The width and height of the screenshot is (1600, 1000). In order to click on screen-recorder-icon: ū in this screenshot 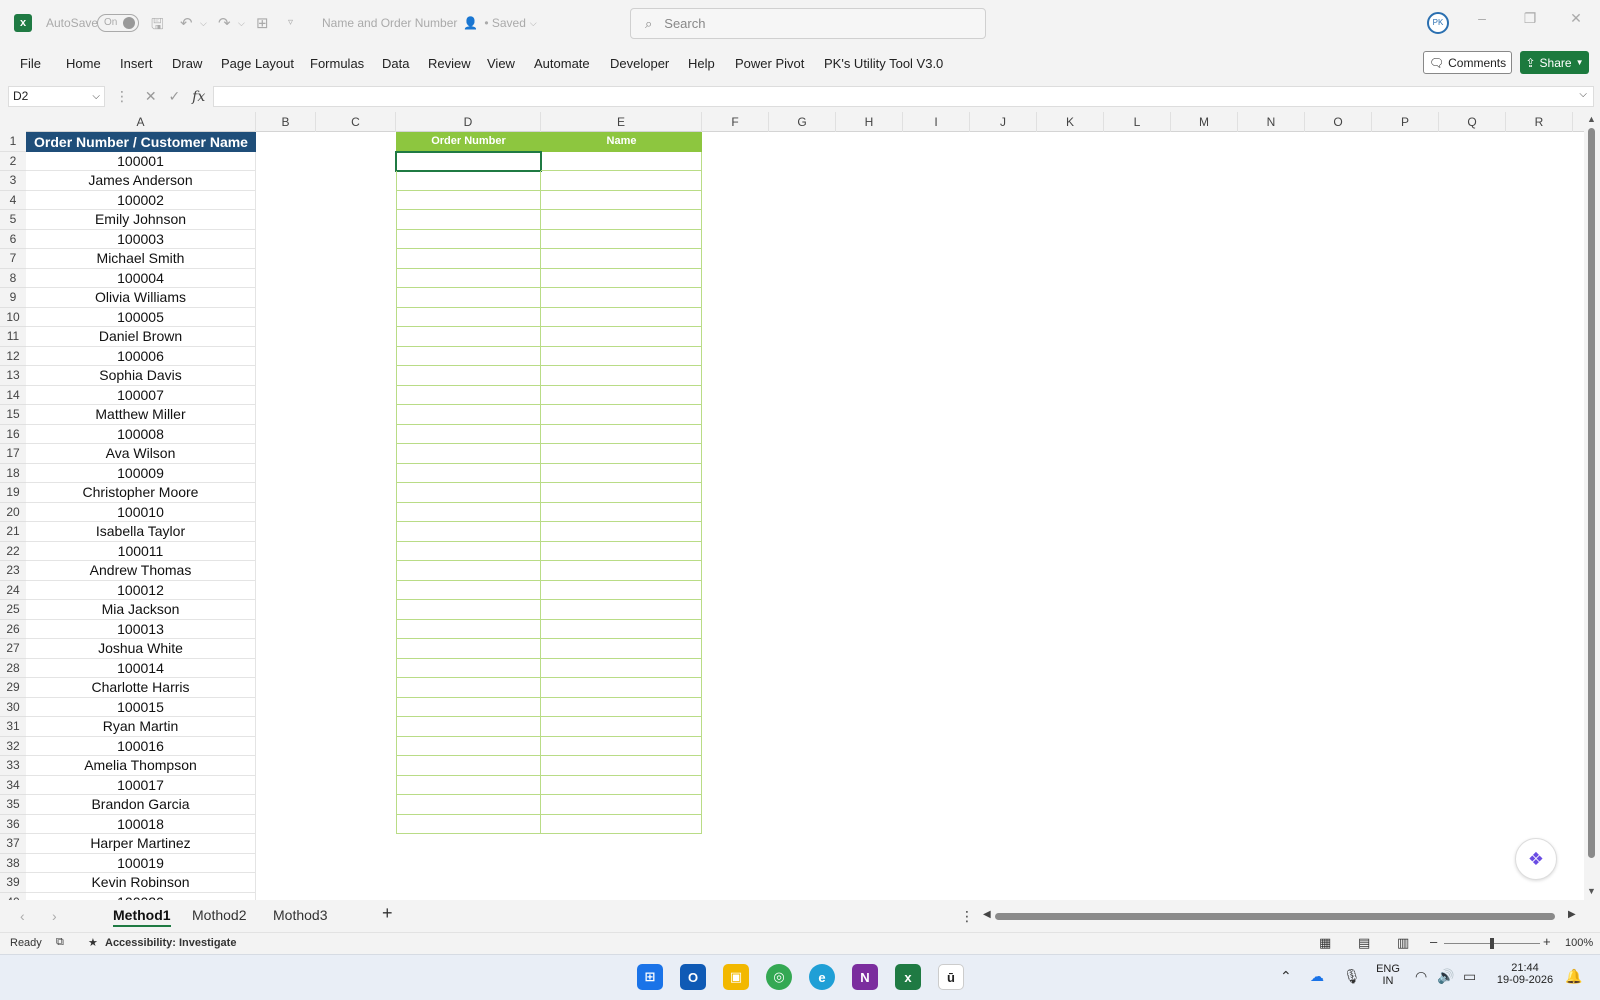, I will do `click(951, 977)`.